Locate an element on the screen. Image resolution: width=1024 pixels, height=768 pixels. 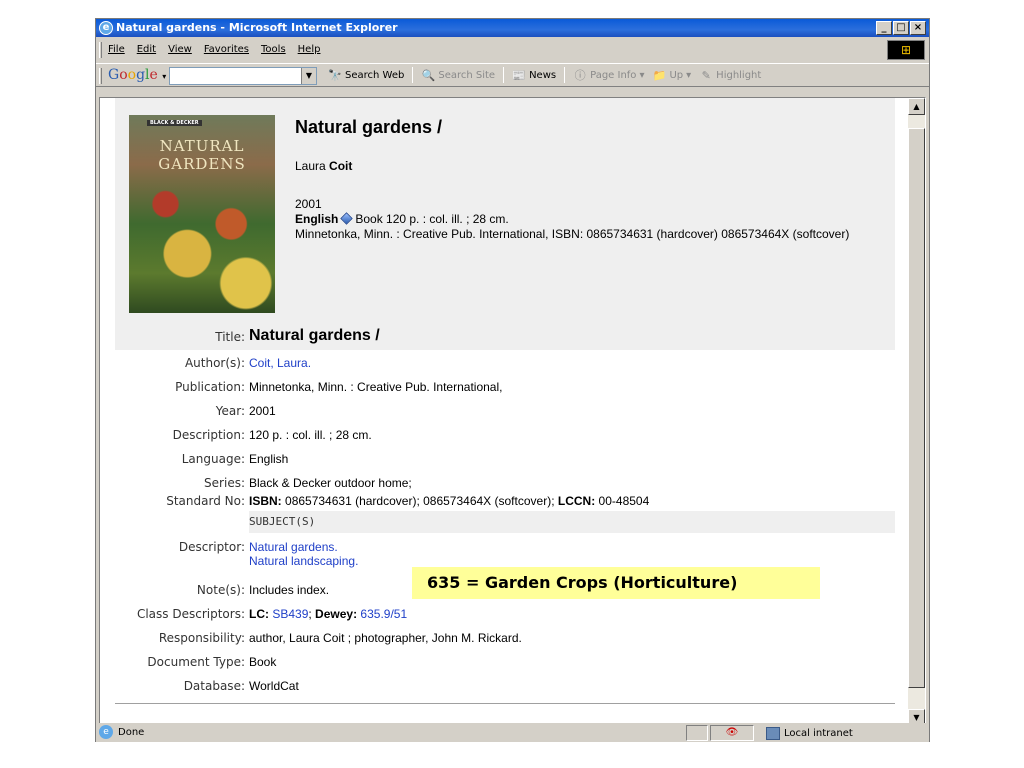
menu-view: View is located at coordinates (180, 50).